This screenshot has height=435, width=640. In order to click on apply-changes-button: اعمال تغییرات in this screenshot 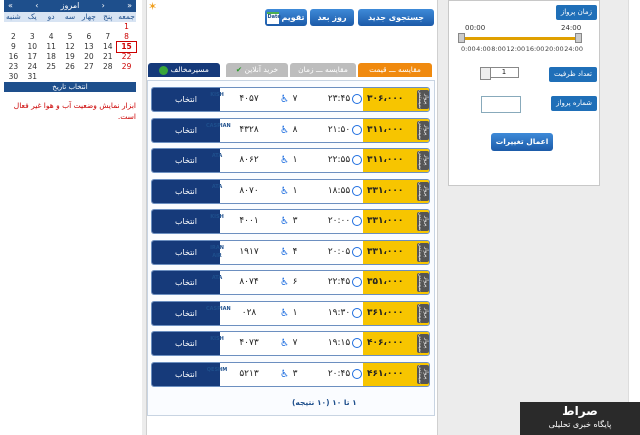, I will do `click(522, 142)`.